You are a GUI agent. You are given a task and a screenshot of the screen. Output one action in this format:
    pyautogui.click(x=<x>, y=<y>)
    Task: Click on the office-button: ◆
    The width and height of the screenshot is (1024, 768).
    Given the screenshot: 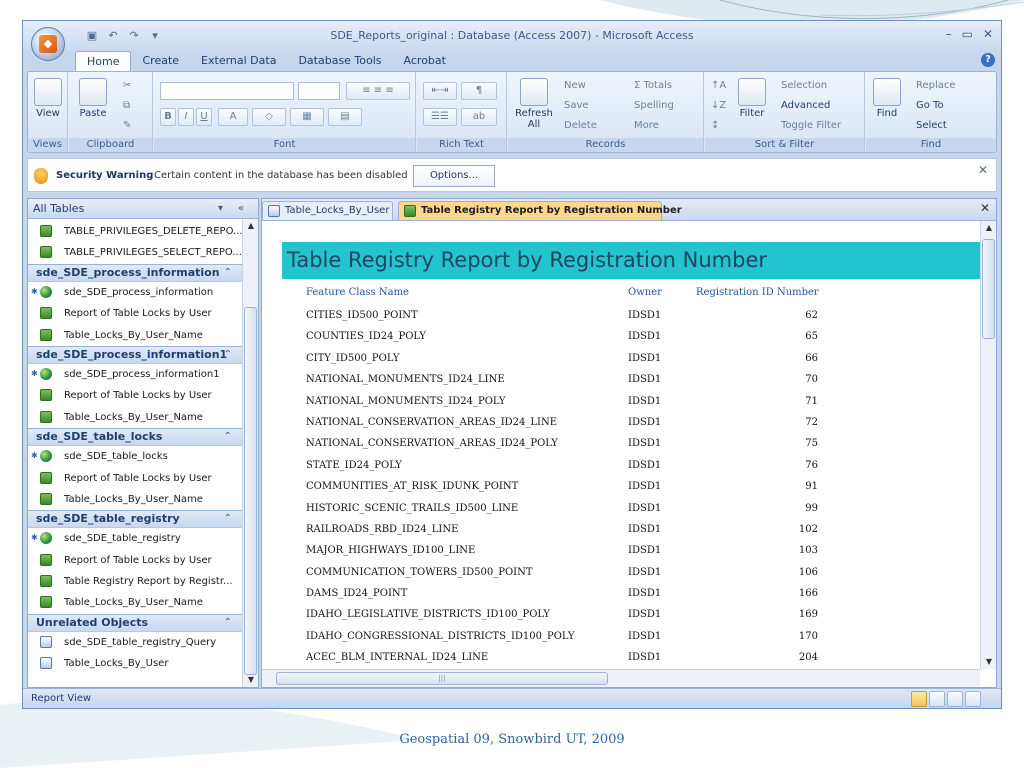 What is the action you would take?
    pyautogui.click(x=48, y=44)
    